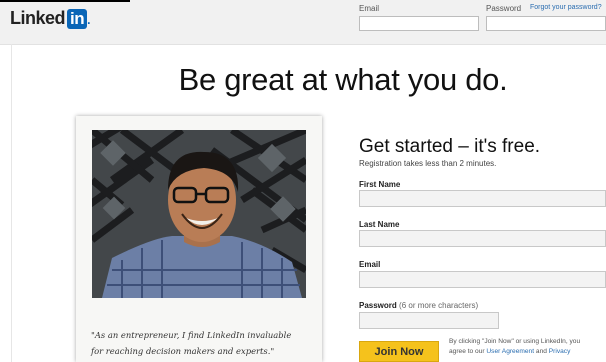 This screenshot has width=606, height=362. What do you see at coordinates (65, 1) in the screenshot?
I see `top-rule` at bounding box center [65, 1].